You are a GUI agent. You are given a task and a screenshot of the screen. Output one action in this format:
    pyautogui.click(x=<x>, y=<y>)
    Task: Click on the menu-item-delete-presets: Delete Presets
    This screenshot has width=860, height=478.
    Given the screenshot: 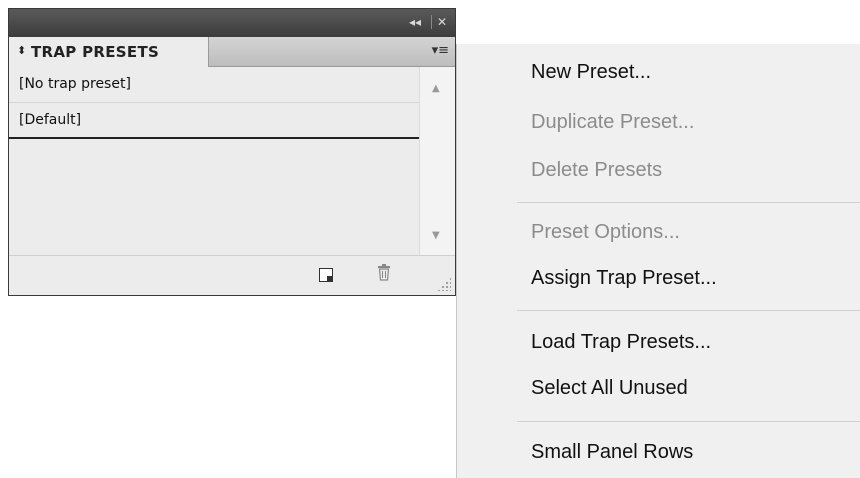 What is the action you would take?
    pyautogui.click(x=597, y=170)
    